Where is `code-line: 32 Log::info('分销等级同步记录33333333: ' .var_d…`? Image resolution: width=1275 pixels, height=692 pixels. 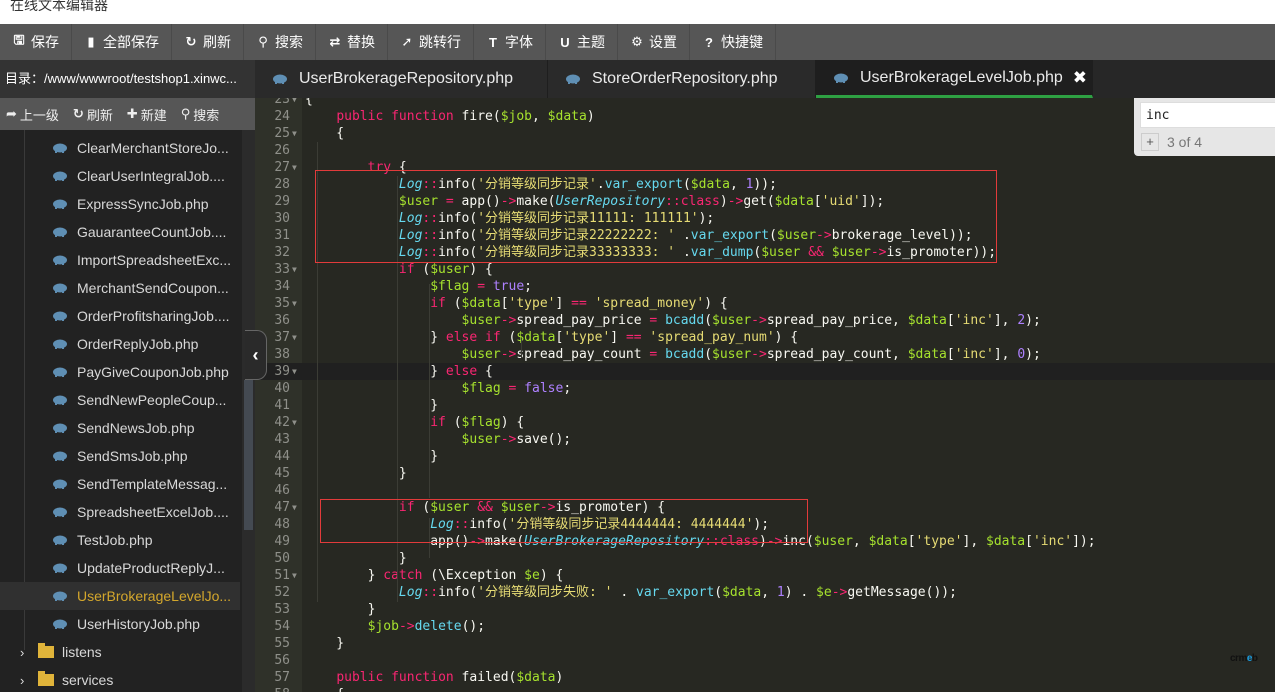
code-line: 32 Log::info('分销等级同步记录33333333: ' .var_d… is located at coordinates (765, 252).